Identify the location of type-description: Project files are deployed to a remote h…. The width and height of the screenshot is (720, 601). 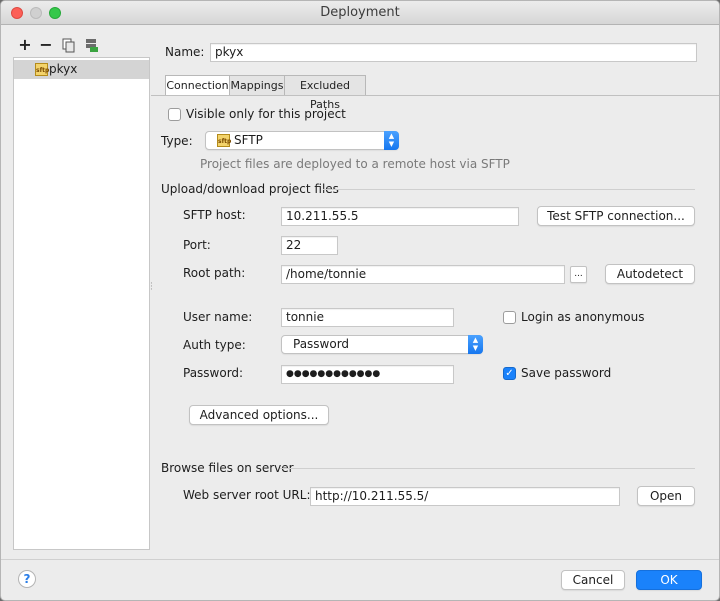
(355, 164).